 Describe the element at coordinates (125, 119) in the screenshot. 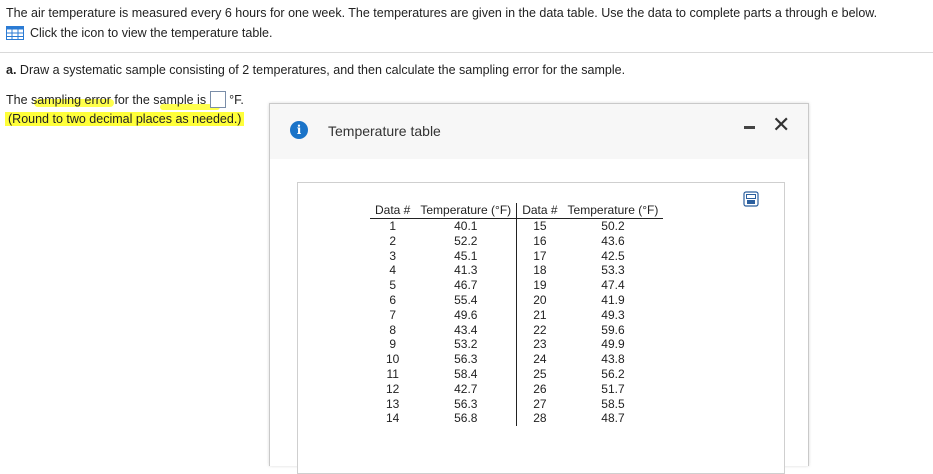

I see `rounding-note: (Round to two decimal places as needed.)` at that location.